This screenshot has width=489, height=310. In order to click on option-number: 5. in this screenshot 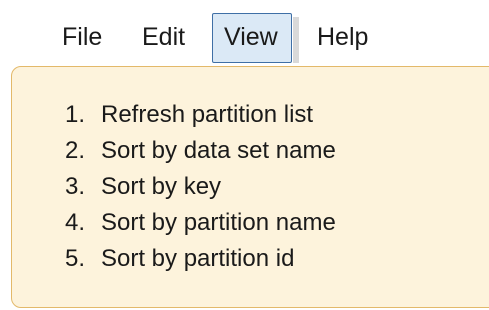, I will do `click(75, 258)`.